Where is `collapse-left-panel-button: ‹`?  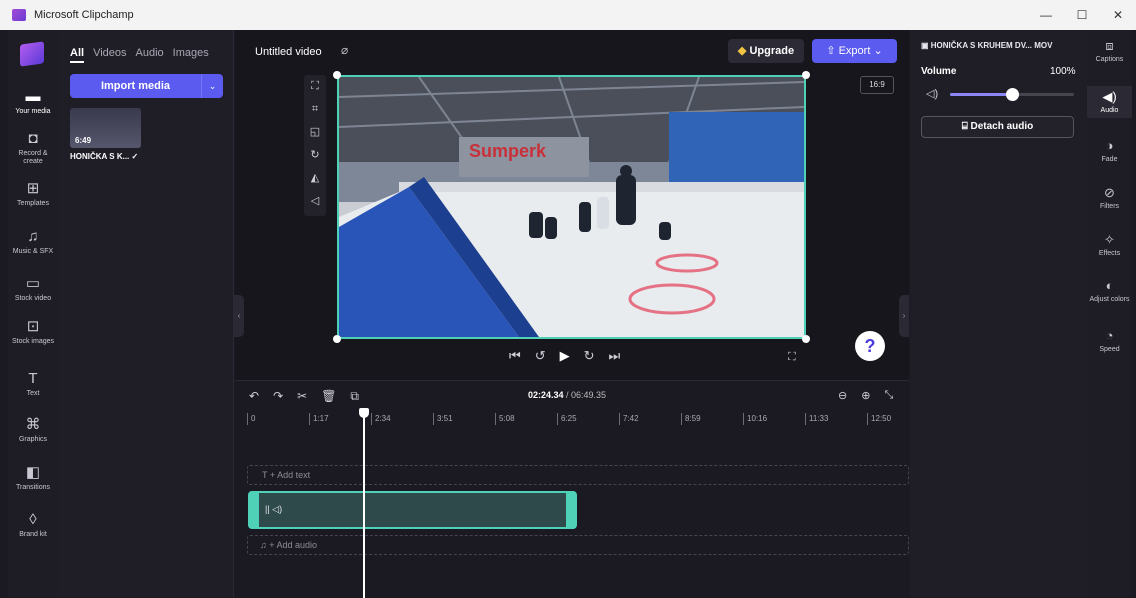 collapse-left-panel-button: ‹ is located at coordinates (239, 316).